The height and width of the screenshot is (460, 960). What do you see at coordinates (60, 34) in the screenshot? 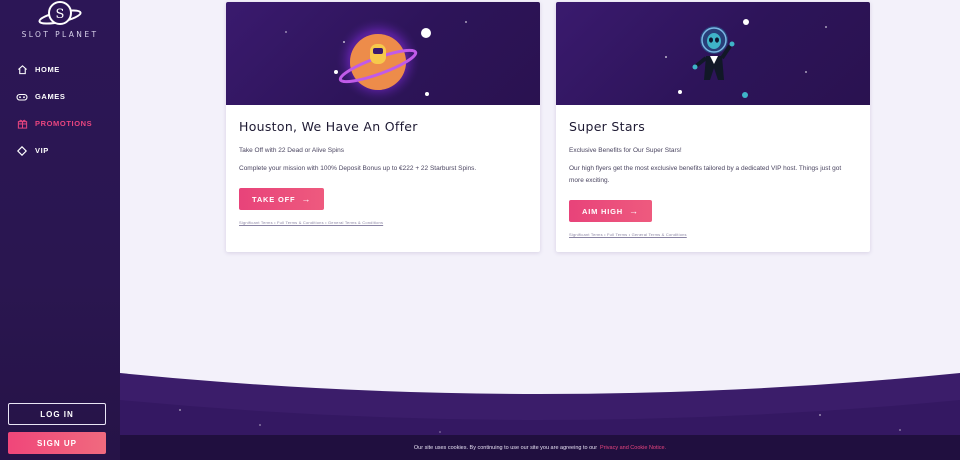
I see `logo-text: SLOT PLANET` at bounding box center [60, 34].